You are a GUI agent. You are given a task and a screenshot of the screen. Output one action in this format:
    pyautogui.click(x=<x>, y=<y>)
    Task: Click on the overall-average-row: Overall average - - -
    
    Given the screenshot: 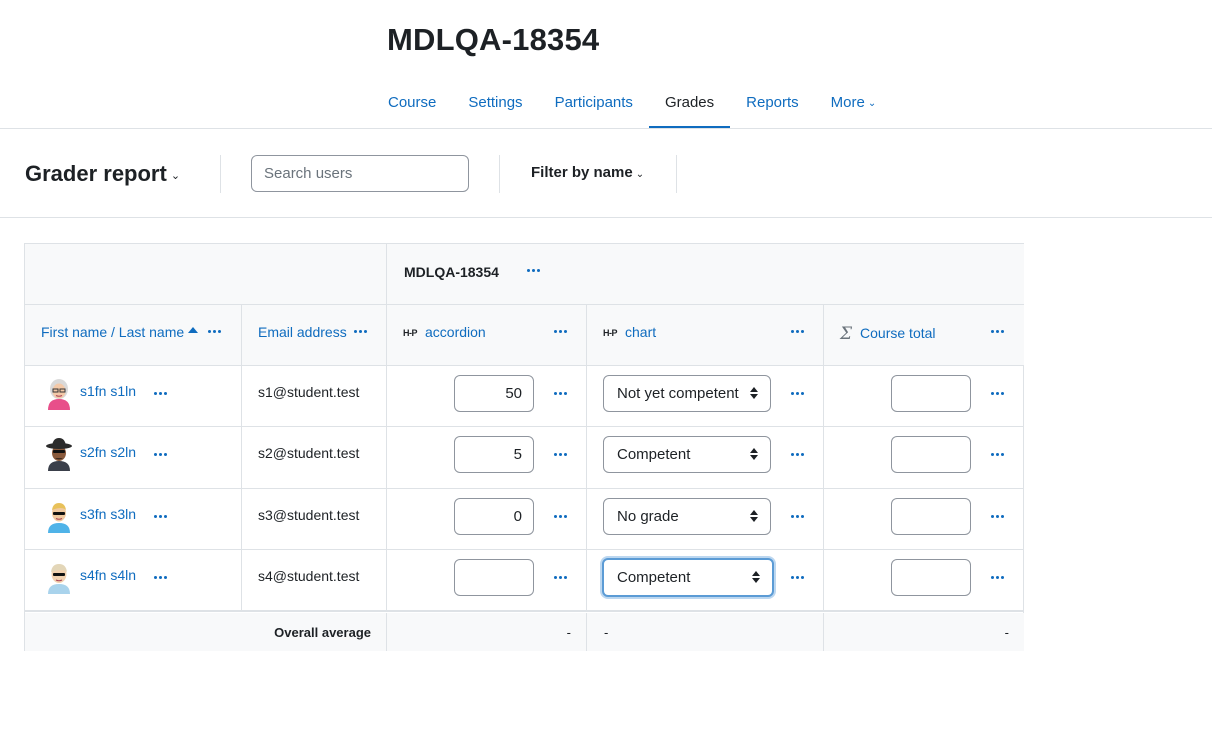 What is the action you would take?
    pyautogui.click(x=524, y=632)
    